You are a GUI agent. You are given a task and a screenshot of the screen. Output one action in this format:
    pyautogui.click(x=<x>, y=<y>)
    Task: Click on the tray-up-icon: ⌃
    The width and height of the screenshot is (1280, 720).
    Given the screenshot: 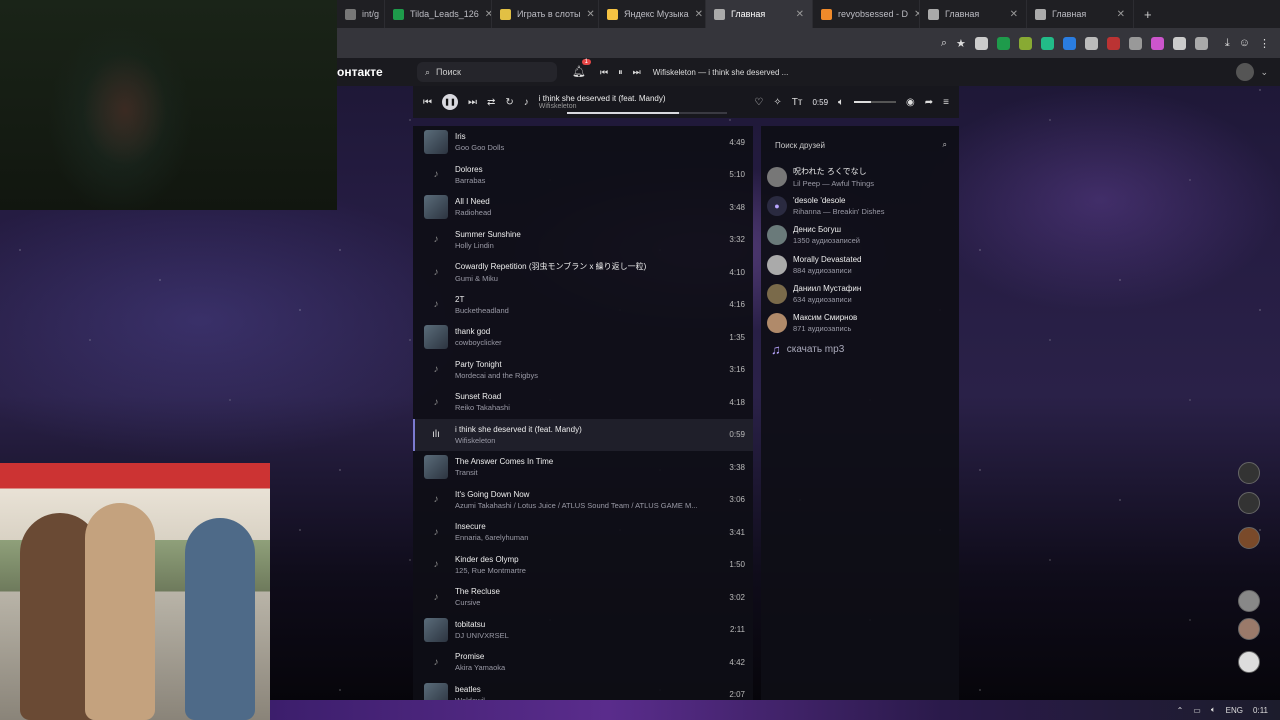 What is the action you would take?
    pyautogui.click(x=1180, y=710)
    